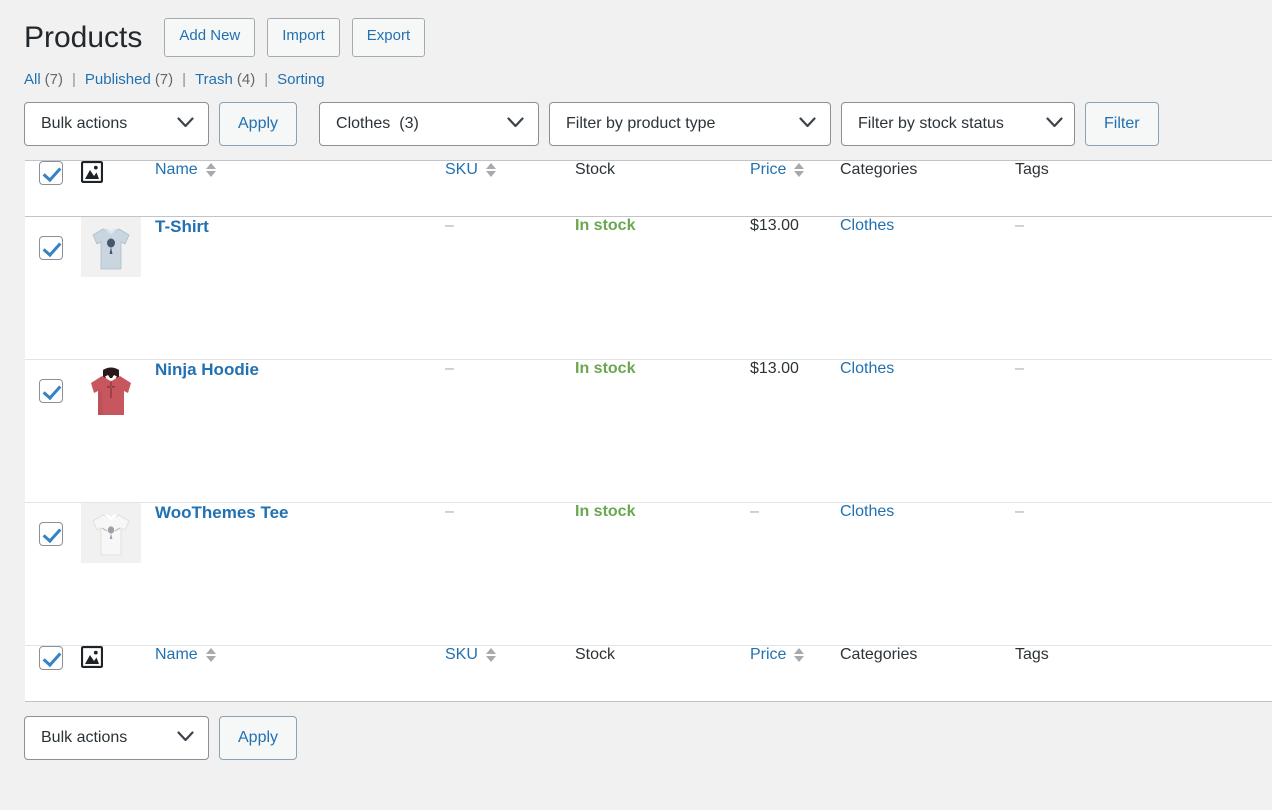 Image resolution: width=1272 pixels, height=810 pixels. Describe the element at coordinates (429, 124) in the screenshot. I see `product-category-select: Clothes (3)` at that location.